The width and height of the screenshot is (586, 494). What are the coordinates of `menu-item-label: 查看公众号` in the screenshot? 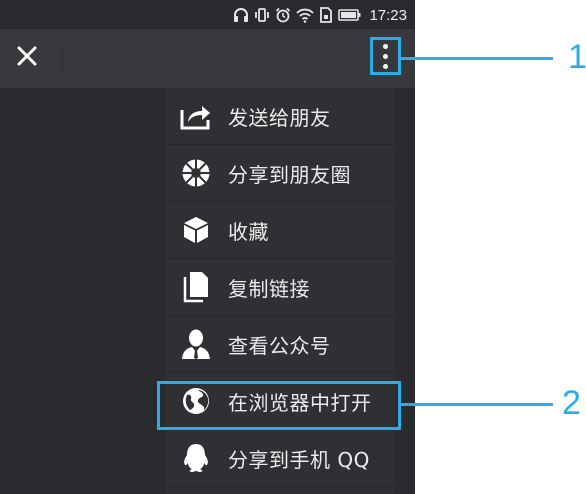 It's located at (279, 345).